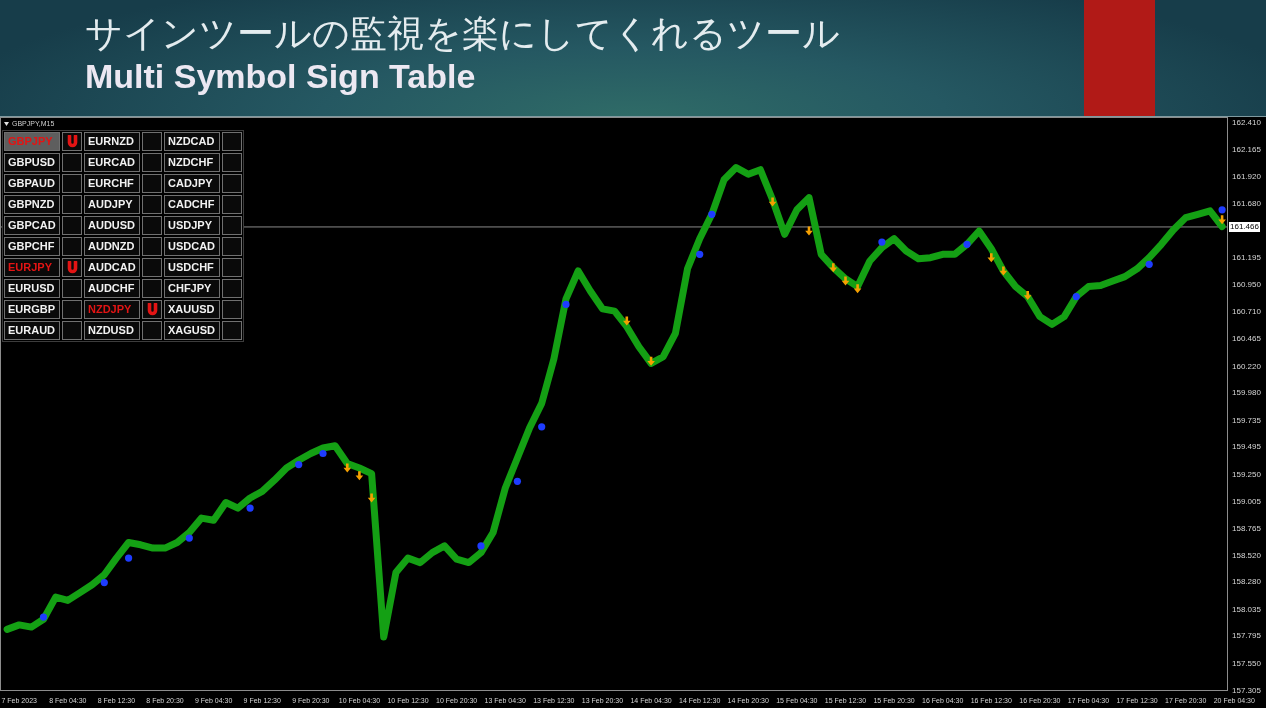 The width and height of the screenshot is (1266, 708). What do you see at coordinates (1246, 176) in the screenshot?
I see `price-axis-label: 161.920` at bounding box center [1246, 176].